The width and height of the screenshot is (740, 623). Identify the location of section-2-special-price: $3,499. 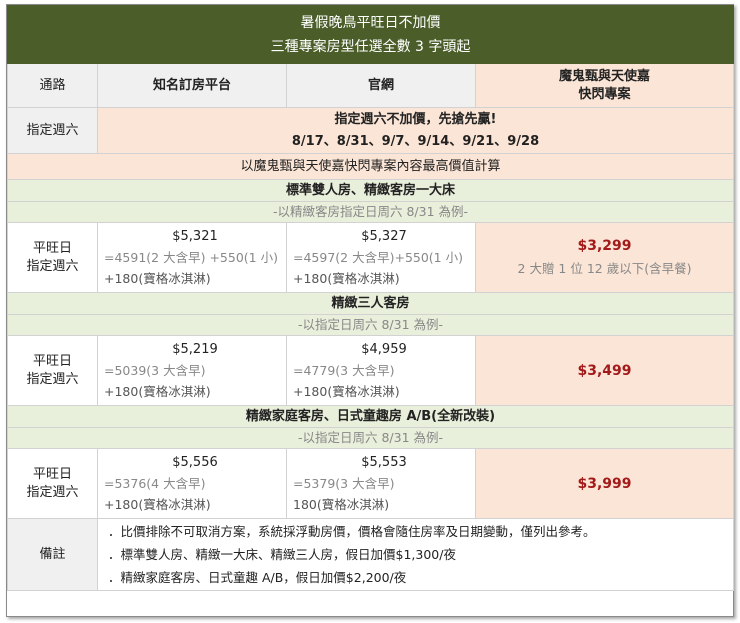
(604, 370).